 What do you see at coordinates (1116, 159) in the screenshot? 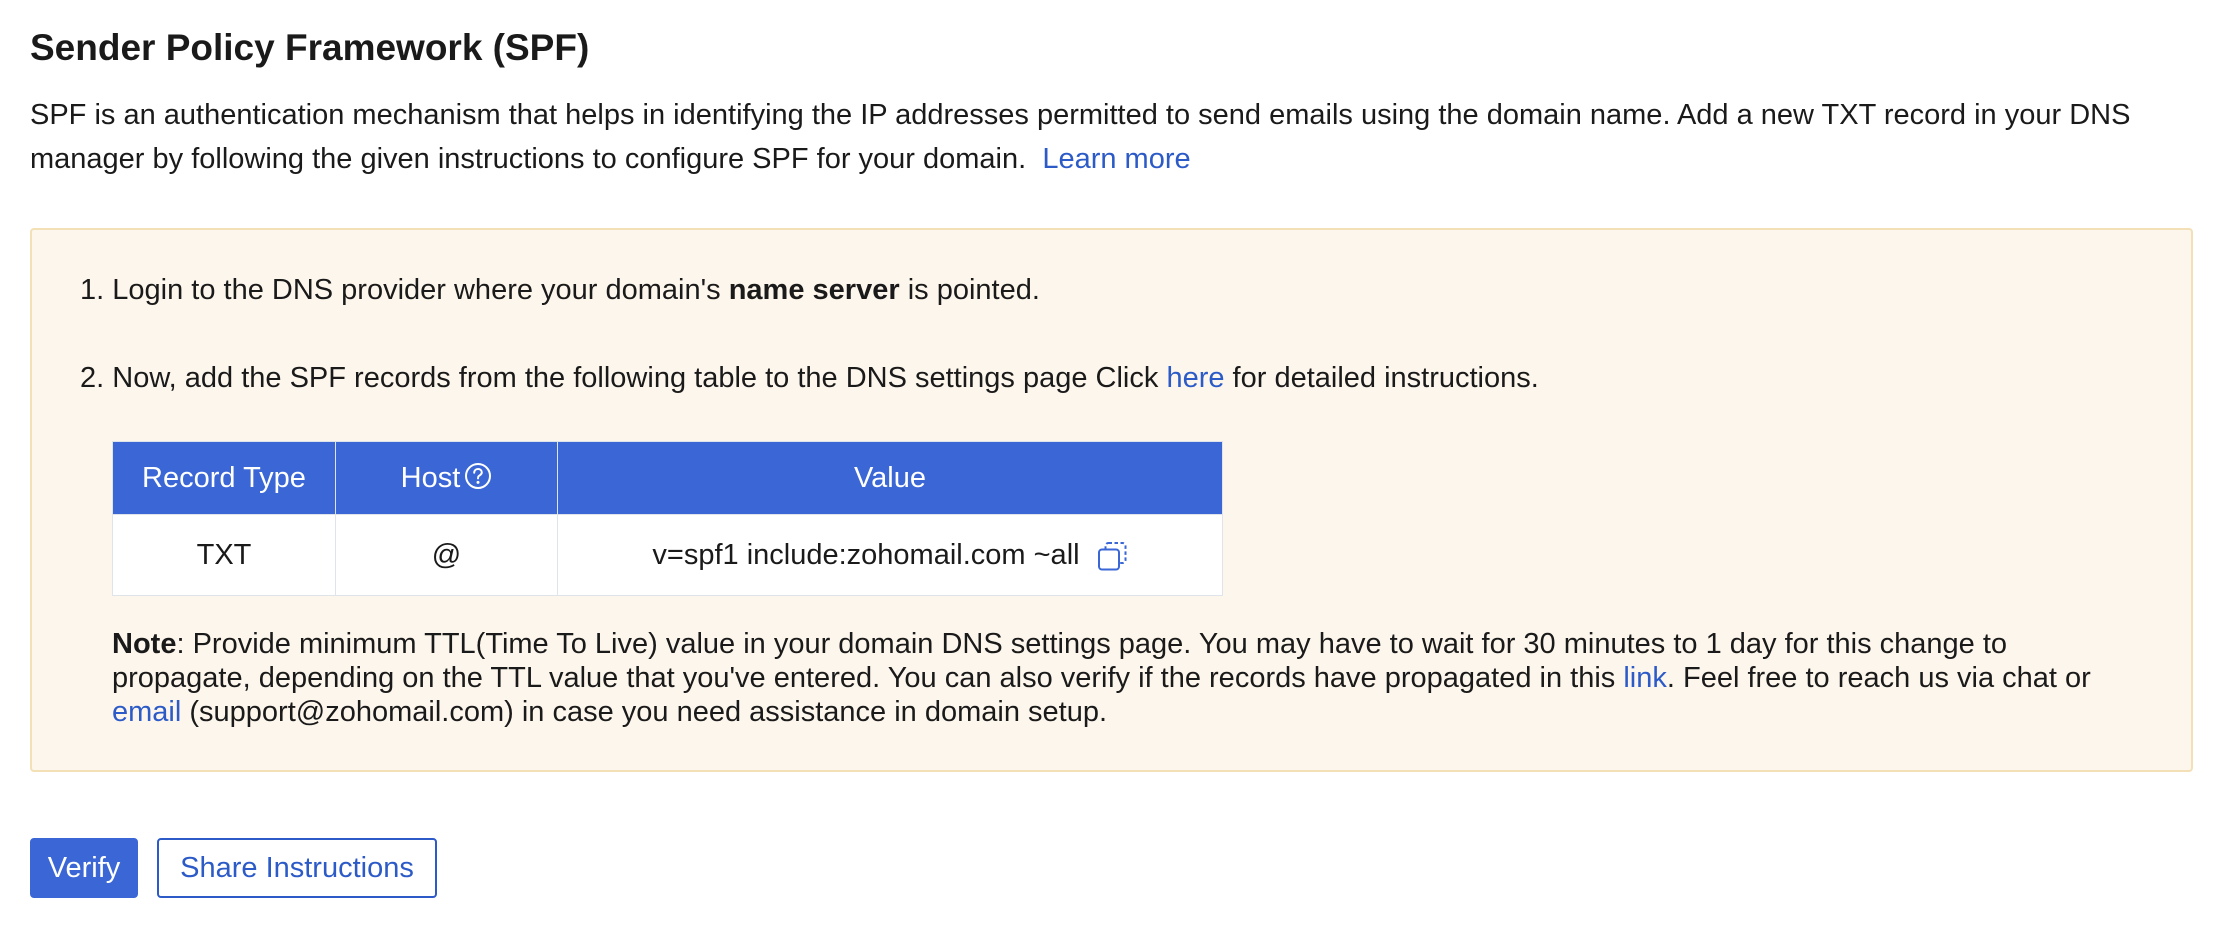
I see `learn-more-link: Learn more` at bounding box center [1116, 159].